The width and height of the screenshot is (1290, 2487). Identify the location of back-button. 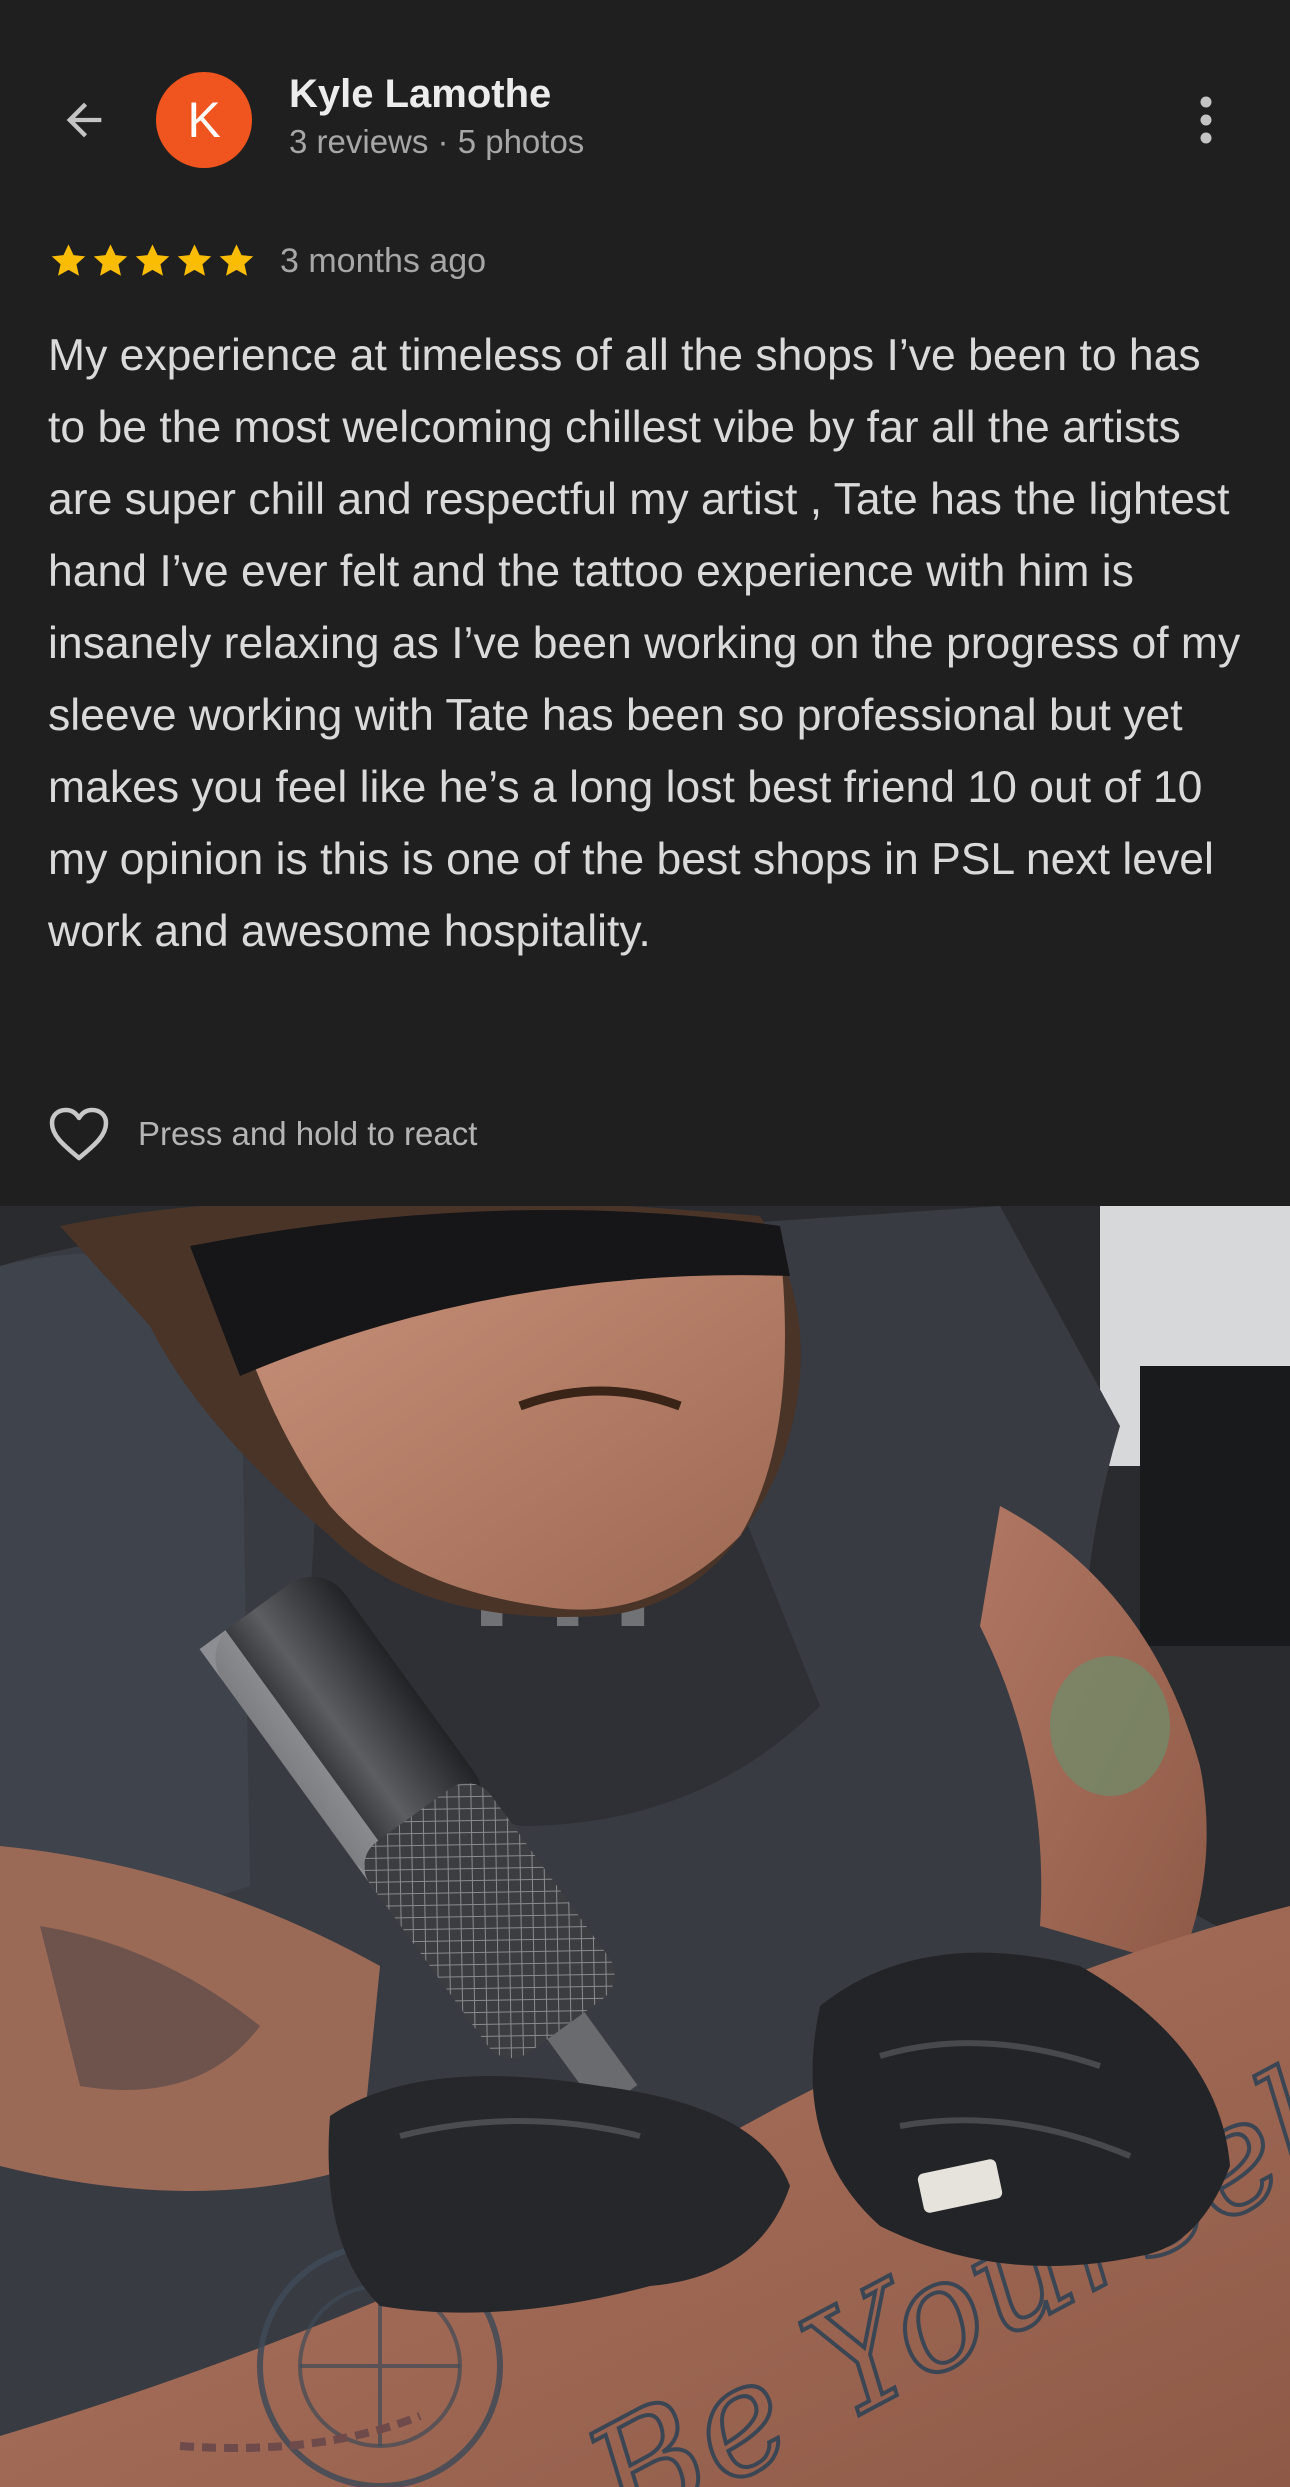
(84, 120).